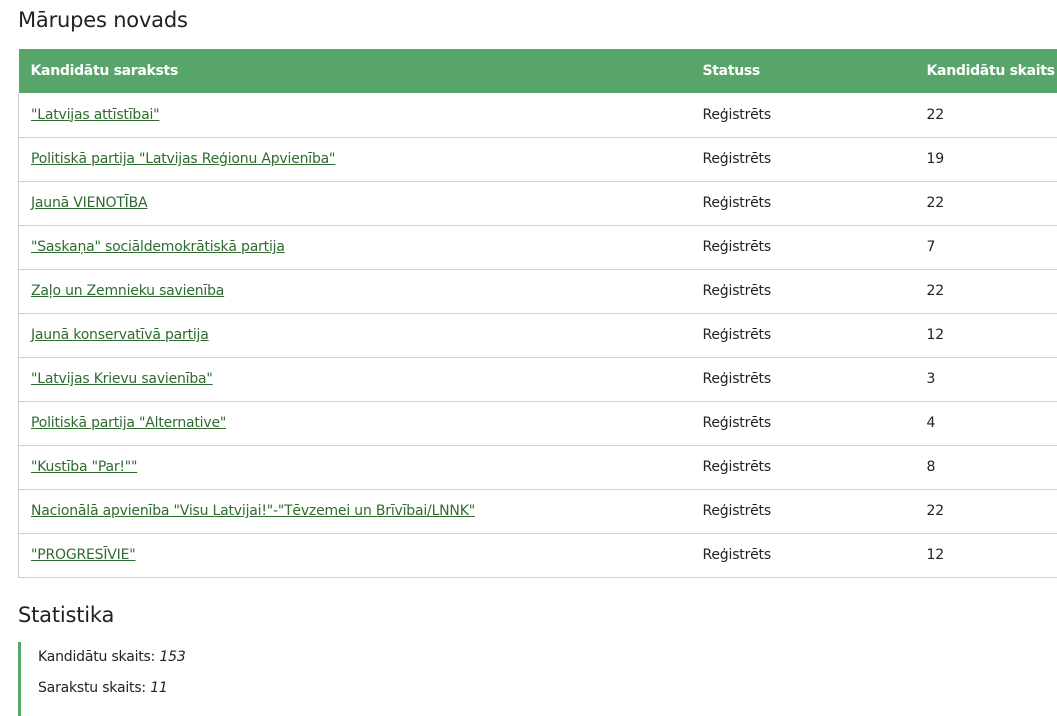  I want to click on party-link: Jaunā konservatīvā partija, so click(120, 335).